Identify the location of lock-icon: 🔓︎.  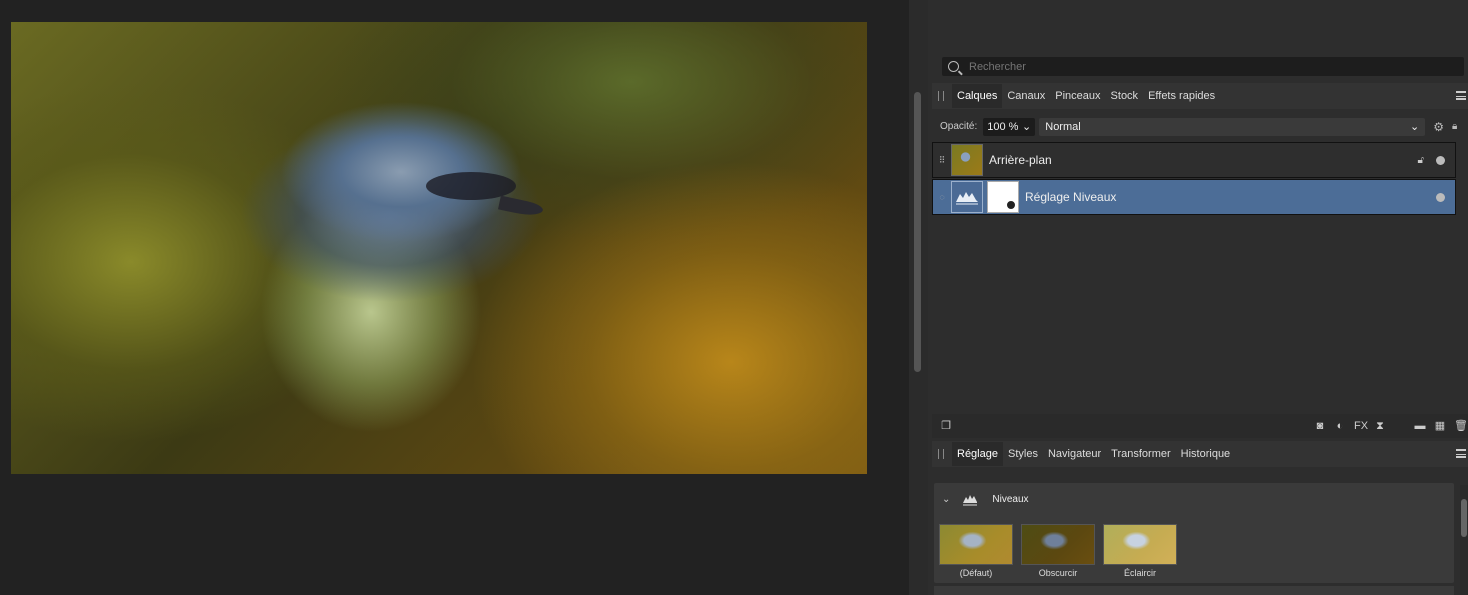
(1421, 160).